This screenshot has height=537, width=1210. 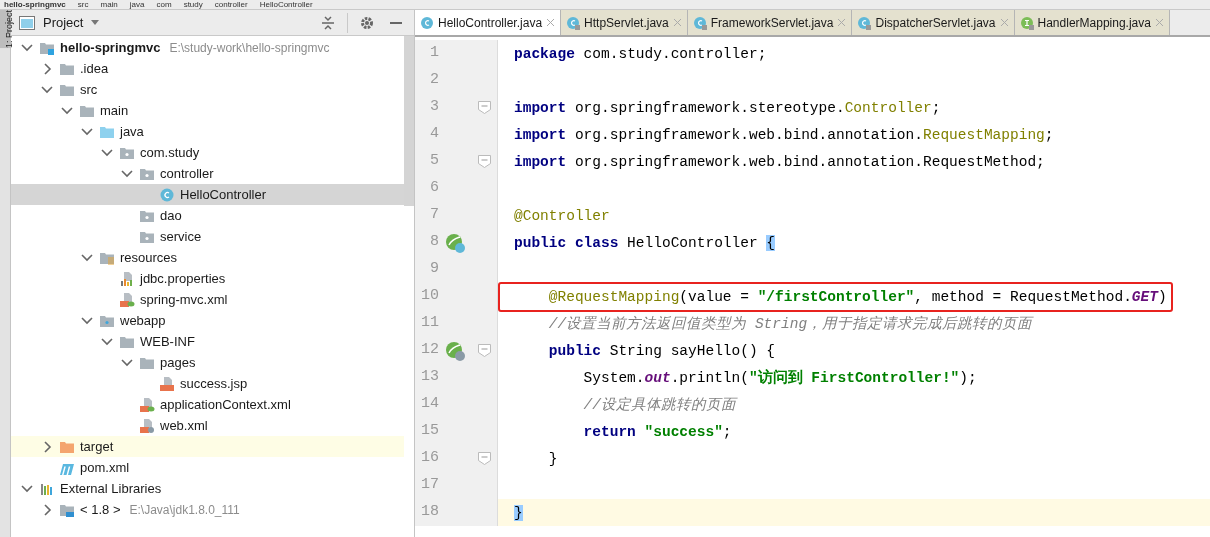 I want to click on tree-row: resources, so click(x=207, y=257).